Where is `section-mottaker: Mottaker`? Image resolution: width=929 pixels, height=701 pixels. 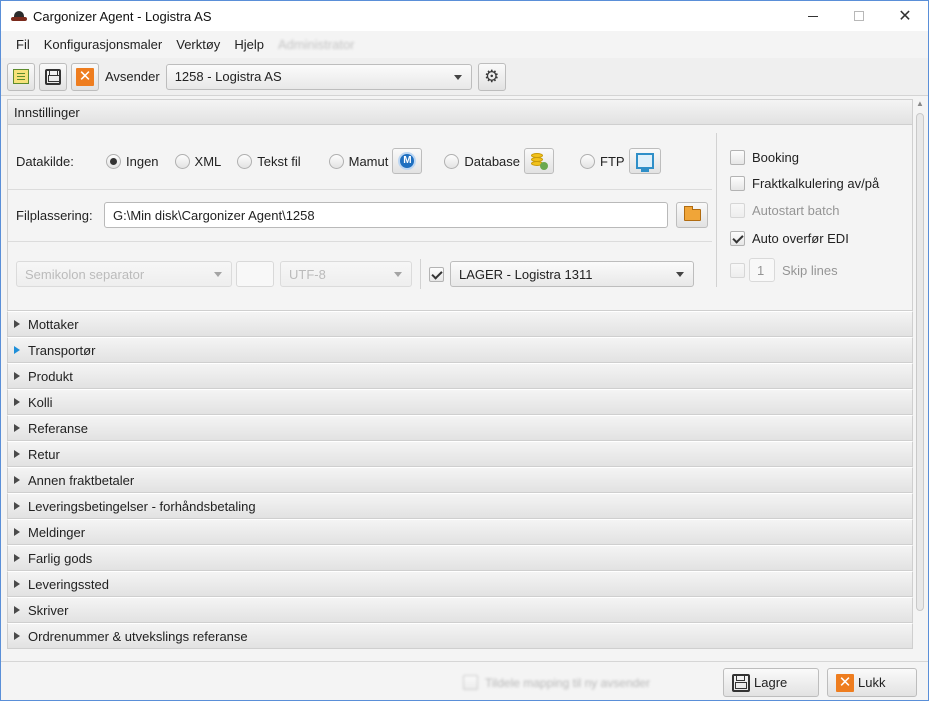
section-mottaker: Mottaker is located at coordinates (460, 324).